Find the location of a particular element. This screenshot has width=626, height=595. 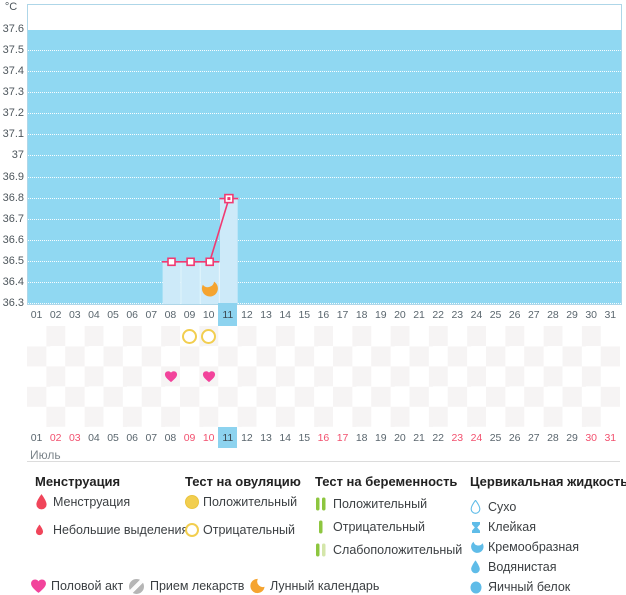

y-tick-label: 36.7 is located at coordinates (13, 218).